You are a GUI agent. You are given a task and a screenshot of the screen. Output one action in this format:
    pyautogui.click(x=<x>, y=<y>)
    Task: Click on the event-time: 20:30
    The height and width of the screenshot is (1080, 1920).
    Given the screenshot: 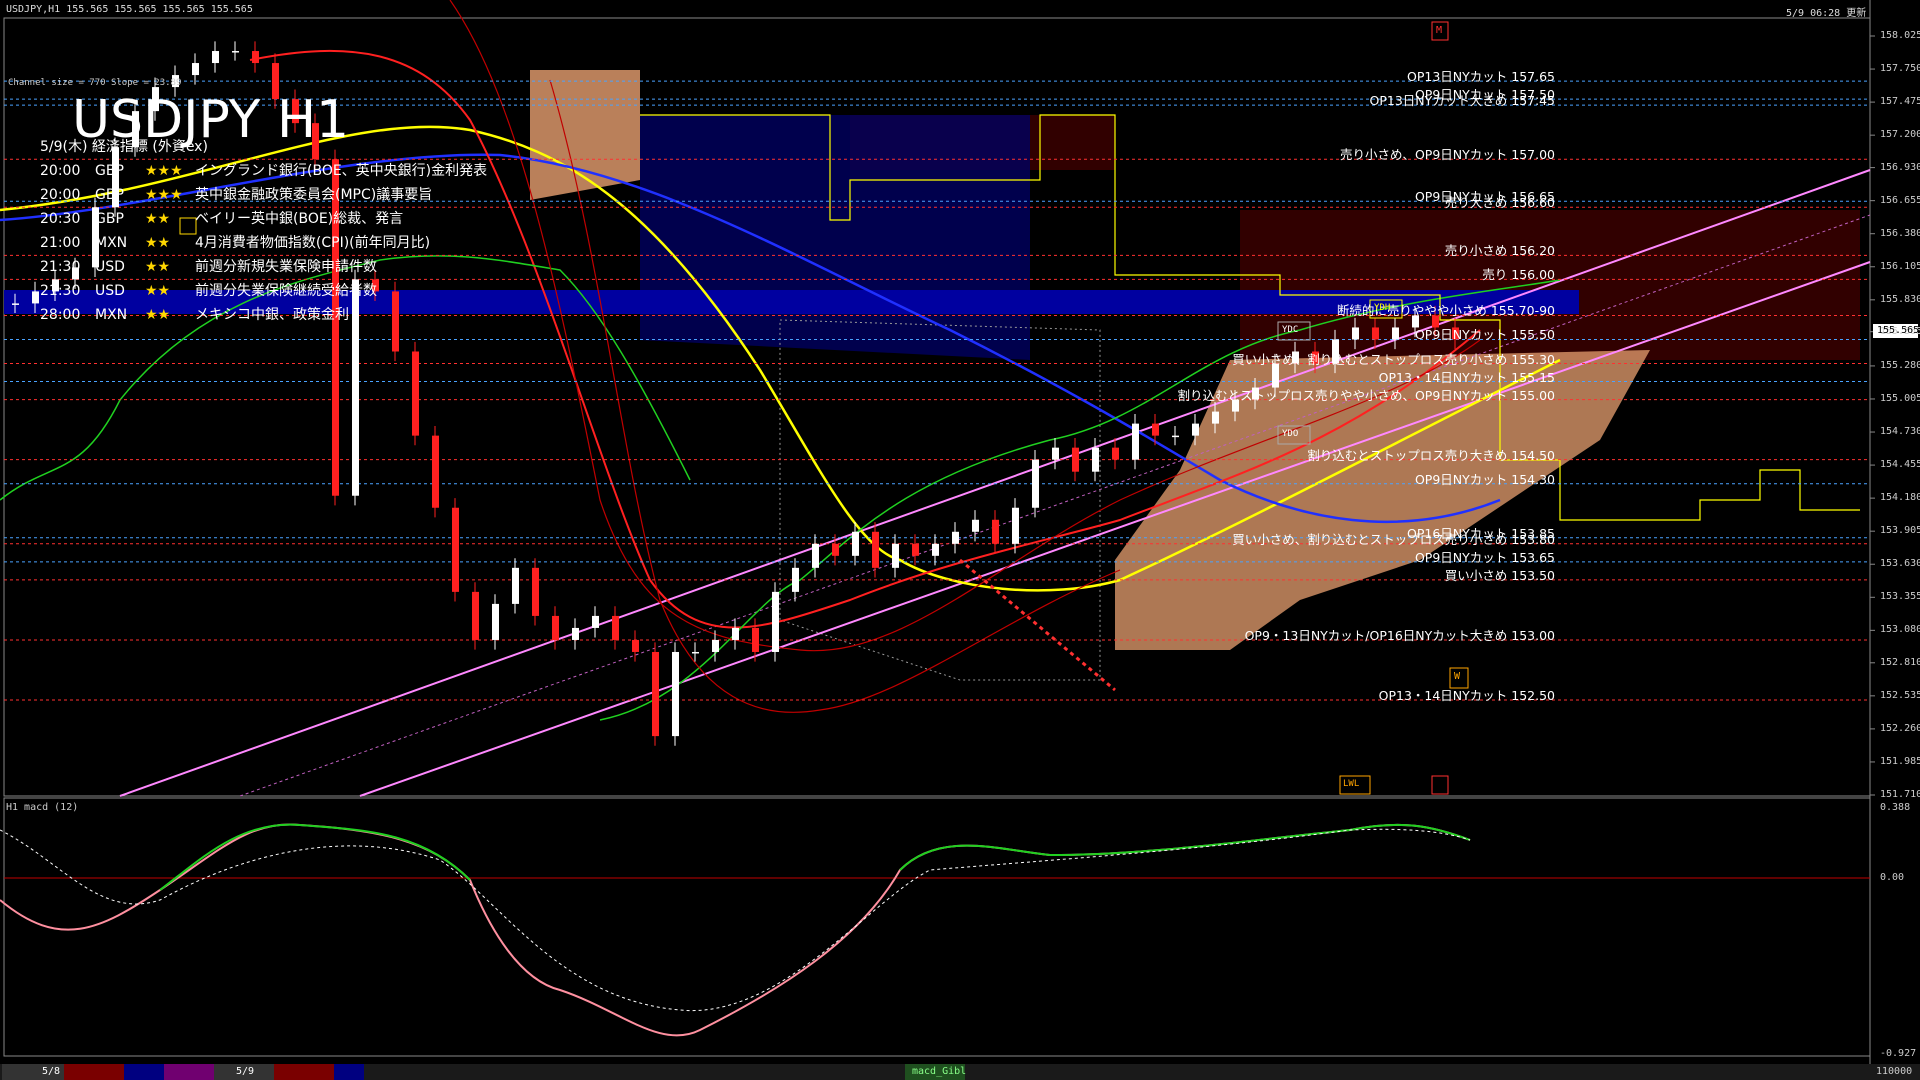 What is the action you would take?
    pyautogui.click(x=60, y=219)
    